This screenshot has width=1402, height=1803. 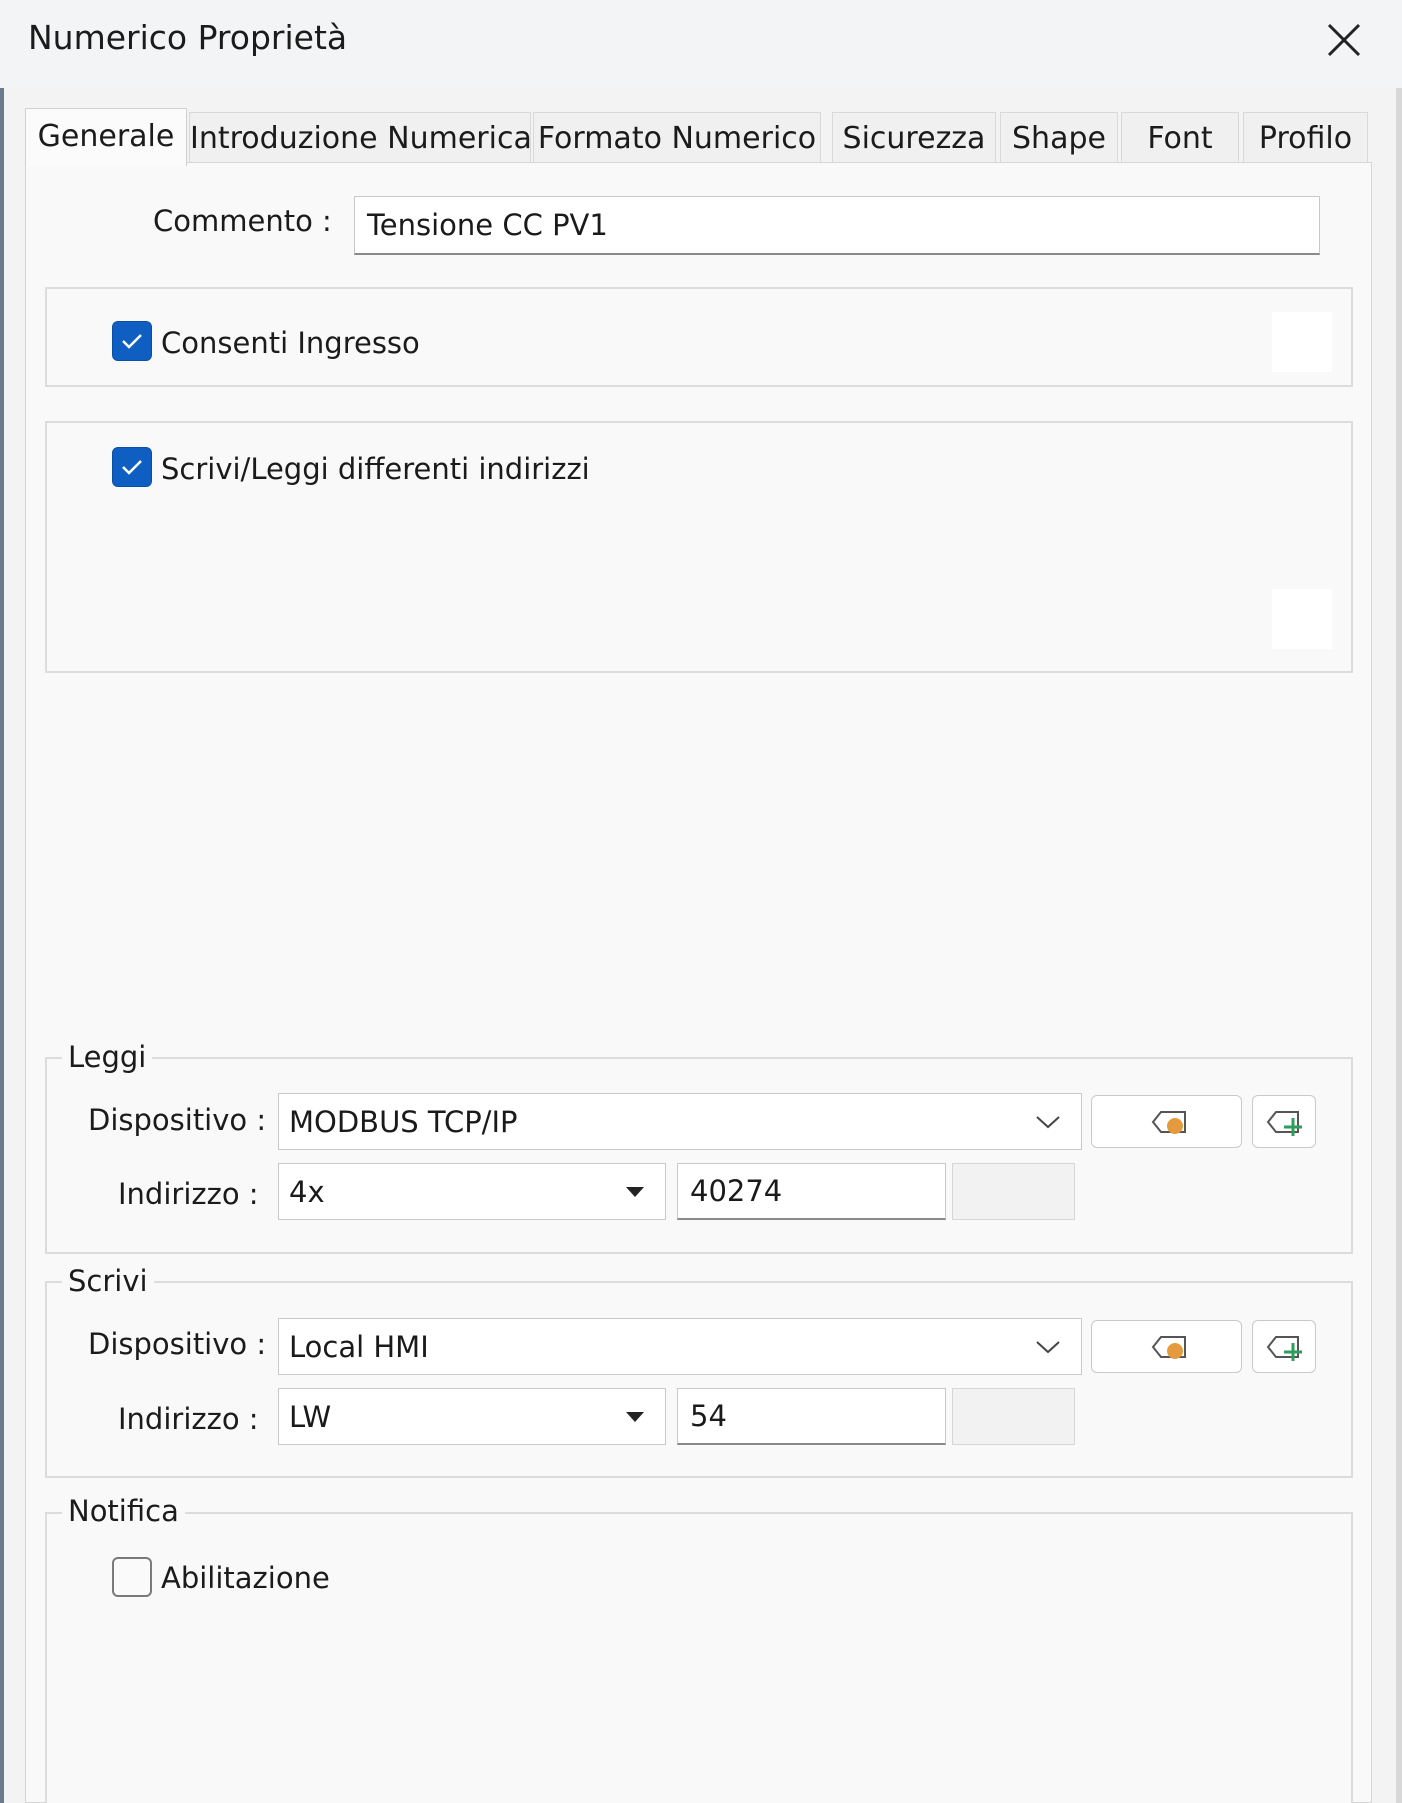 I want to click on write-address-extra, so click(x=1013, y=1416).